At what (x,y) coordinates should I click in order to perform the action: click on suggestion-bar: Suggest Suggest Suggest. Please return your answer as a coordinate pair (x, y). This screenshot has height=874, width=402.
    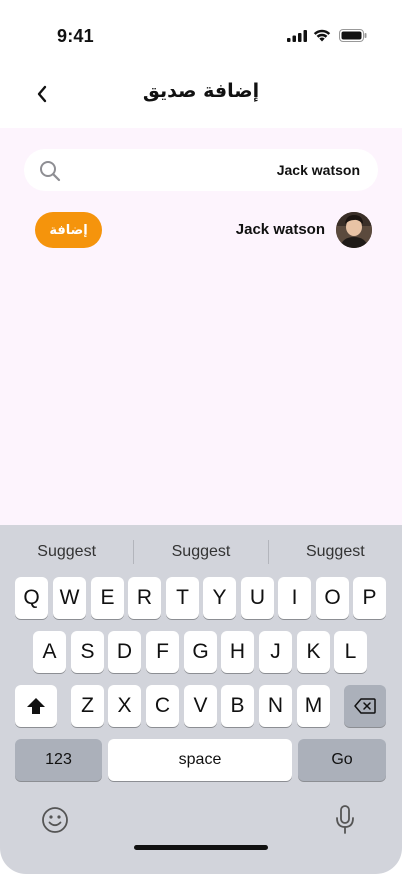
    Looking at the image, I should click on (201, 552).